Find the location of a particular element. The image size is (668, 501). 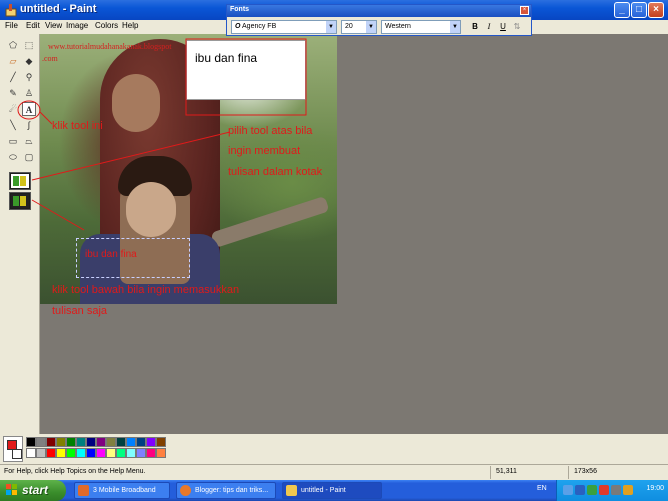

shield-icon is located at coordinates (592, 490).